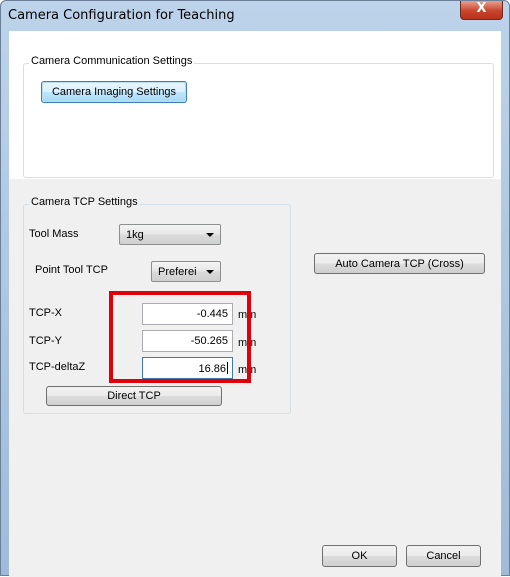 The height and width of the screenshot is (577, 510). What do you see at coordinates (134, 396) in the screenshot?
I see `direct-tcp-button: Direct TCP` at bounding box center [134, 396].